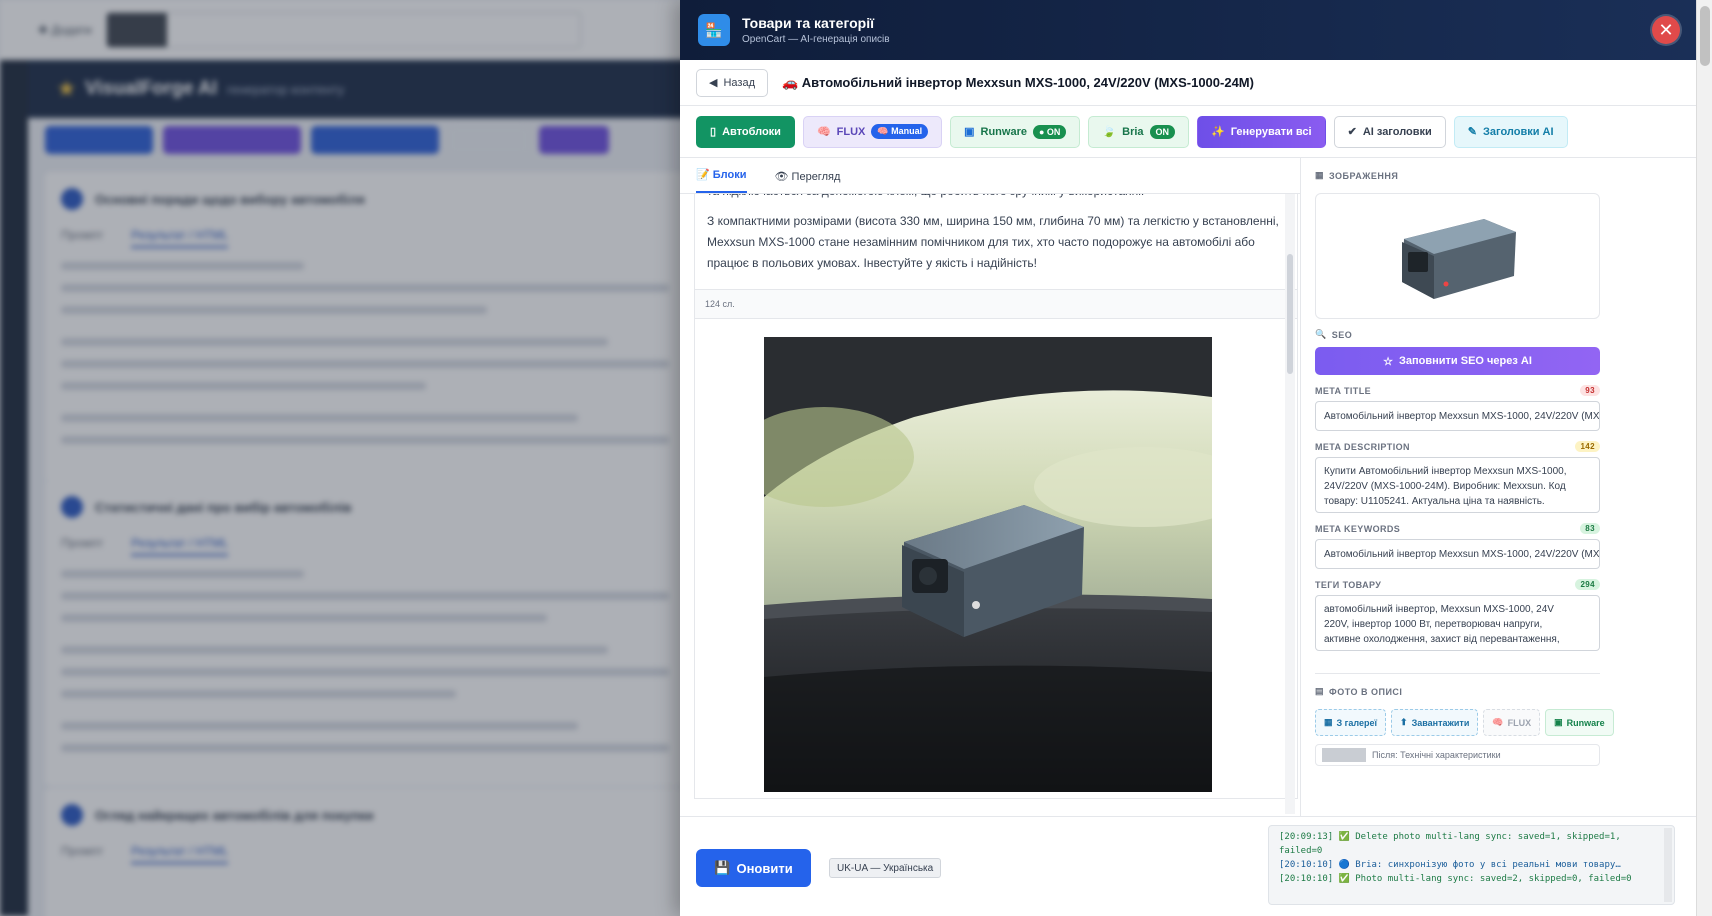 The height and width of the screenshot is (916, 1712). Describe the element at coordinates (703, 175) in the screenshot. I see `notepad-icon: 📝` at that location.